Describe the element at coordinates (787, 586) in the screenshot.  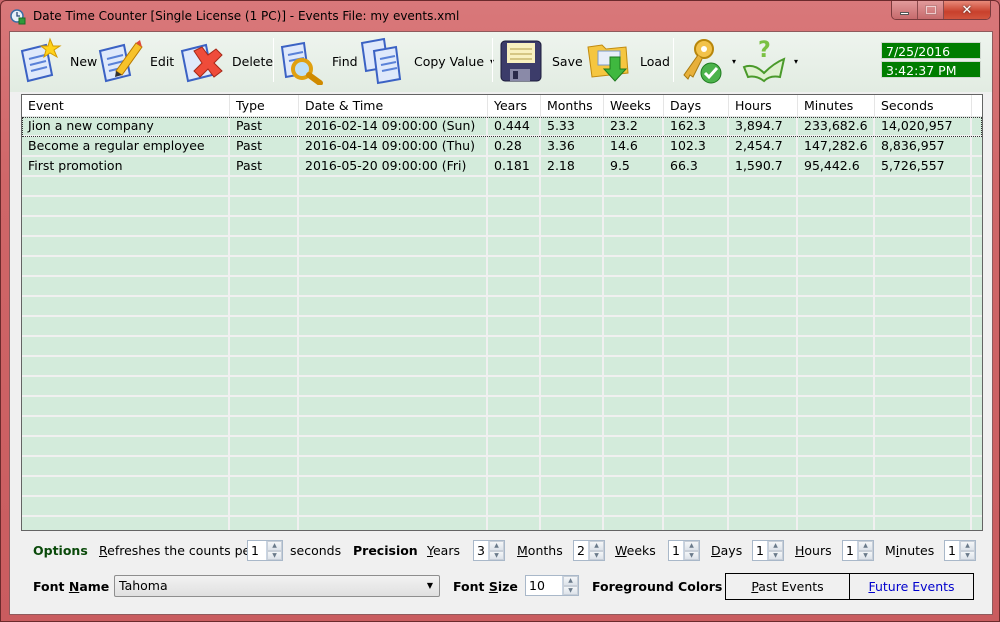
I see `past-events-color-button: Past Events` at that location.